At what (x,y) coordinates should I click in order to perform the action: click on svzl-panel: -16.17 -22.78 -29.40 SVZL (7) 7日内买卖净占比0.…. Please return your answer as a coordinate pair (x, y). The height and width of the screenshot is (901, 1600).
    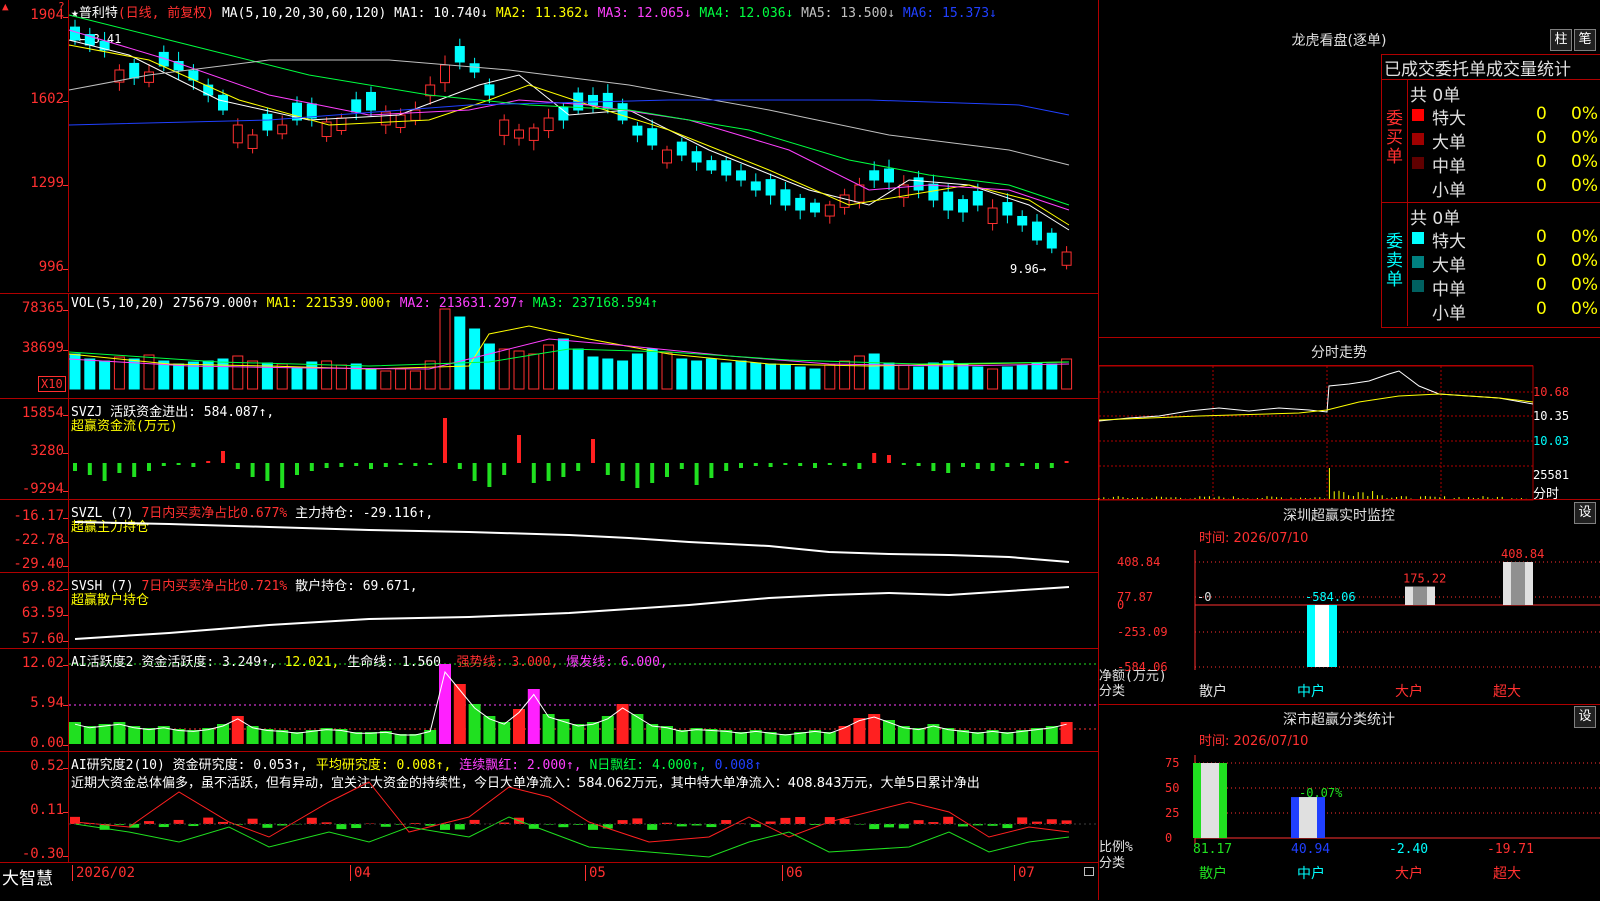
    Looking at the image, I should click on (549, 535).